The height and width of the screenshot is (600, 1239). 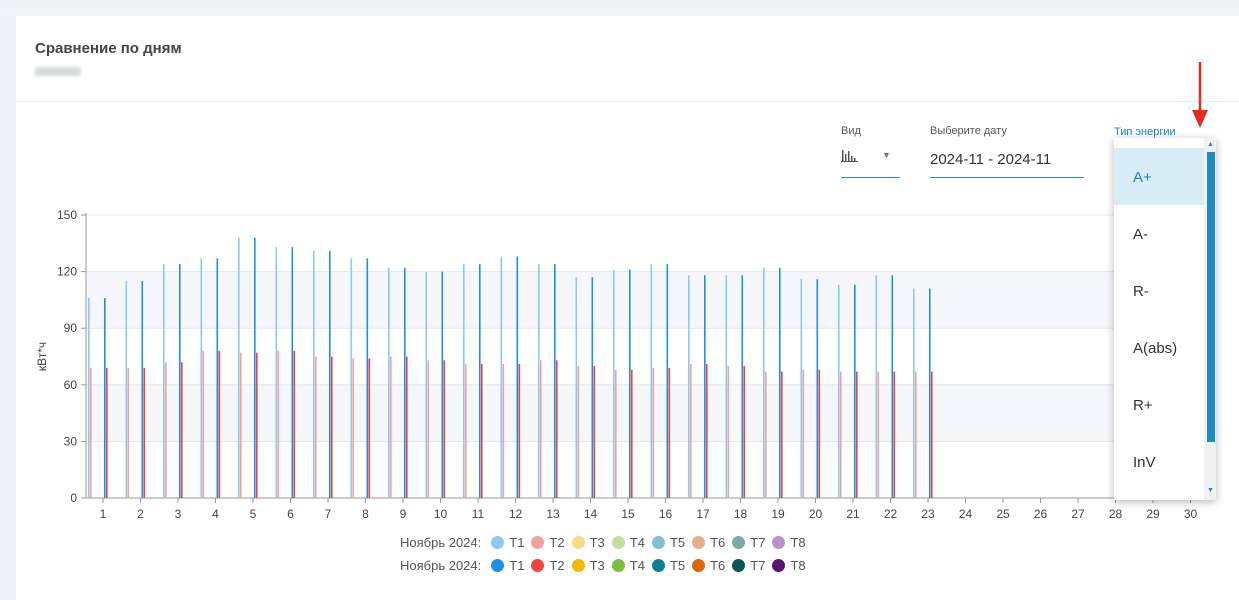 What do you see at coordinates (1159, 290) in the screenshot?
I see `energy-option-r-minus: R-` at bounding box center [1159, 290].